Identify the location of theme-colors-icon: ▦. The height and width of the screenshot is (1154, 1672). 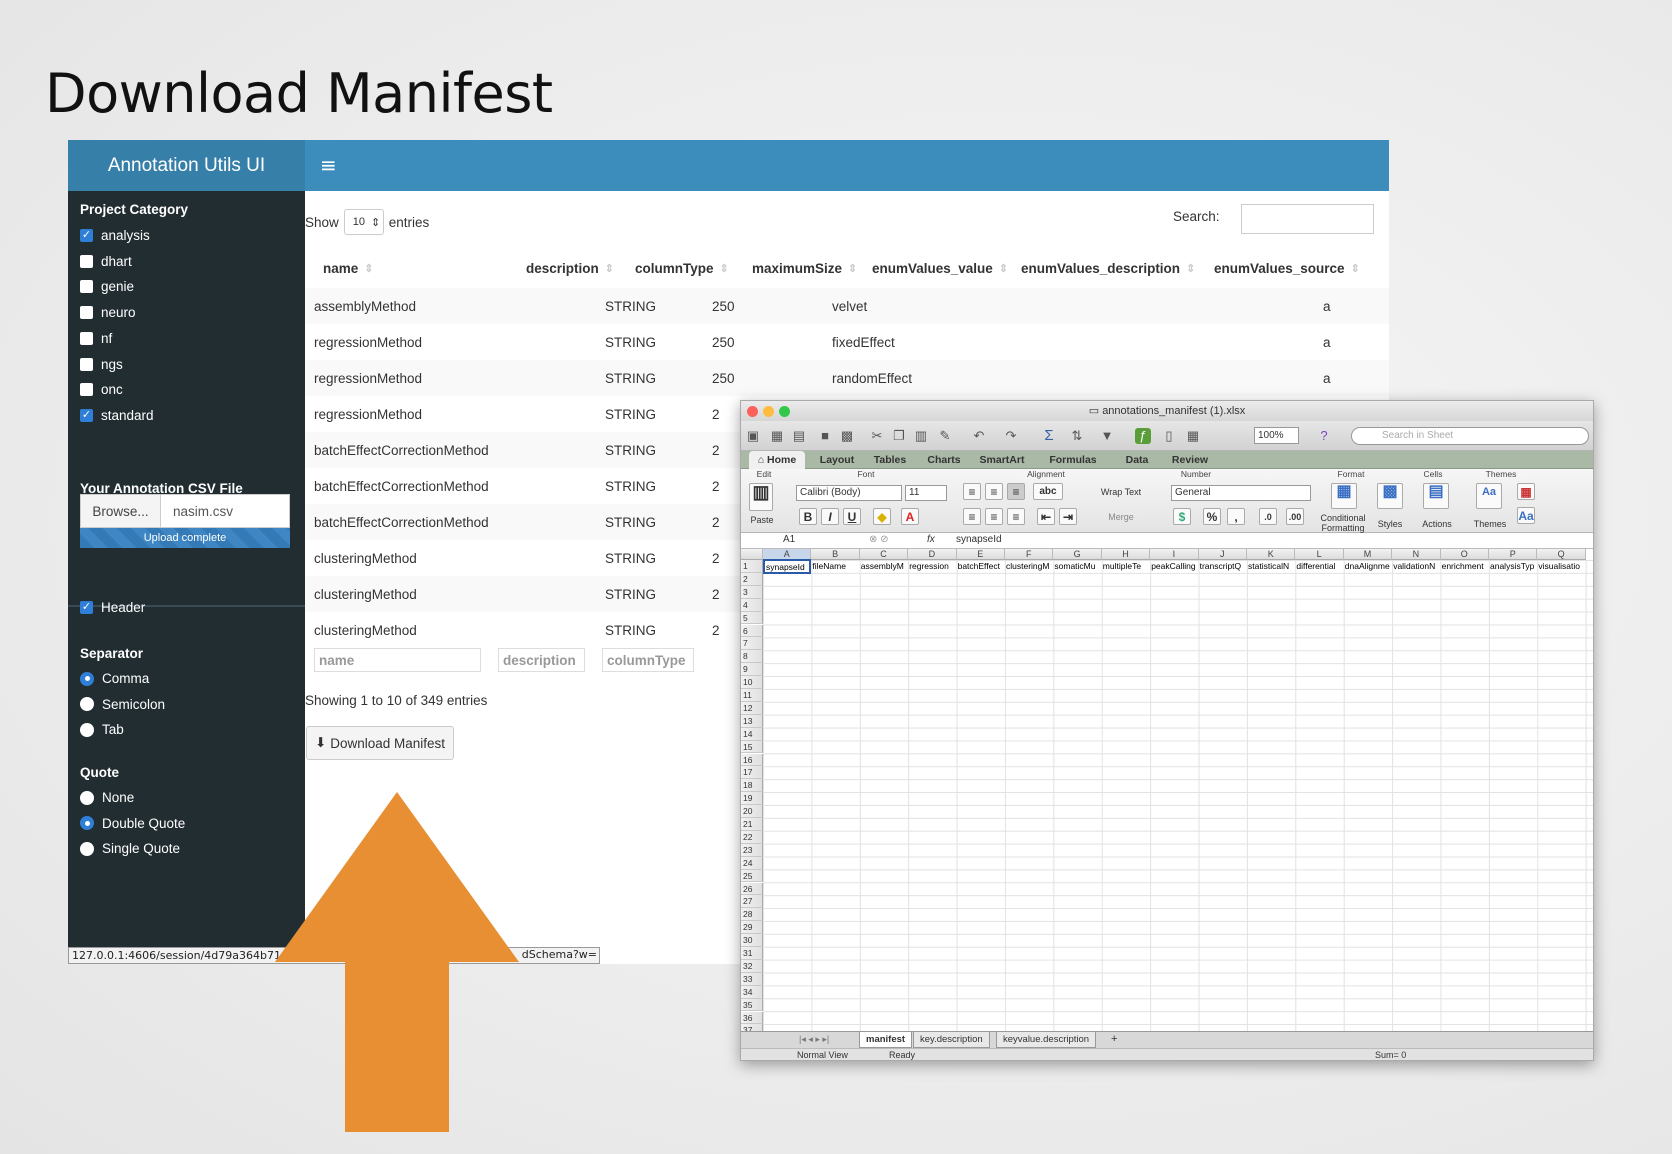
(1526, 491).